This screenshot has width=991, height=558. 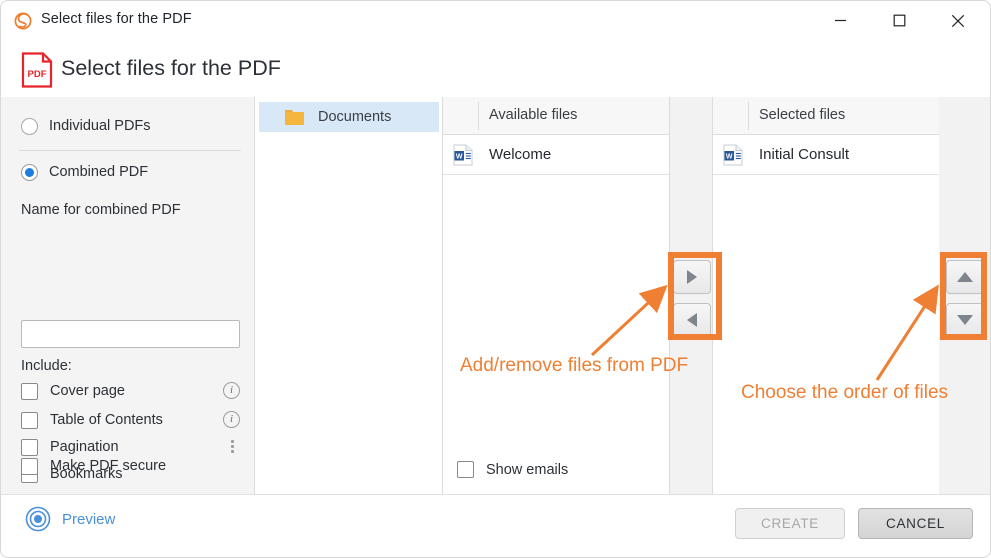 What do you see at coordinates (556, 155) in the screenshot?
I see `table-row: W Welcome` at bounding box center [556, 155].